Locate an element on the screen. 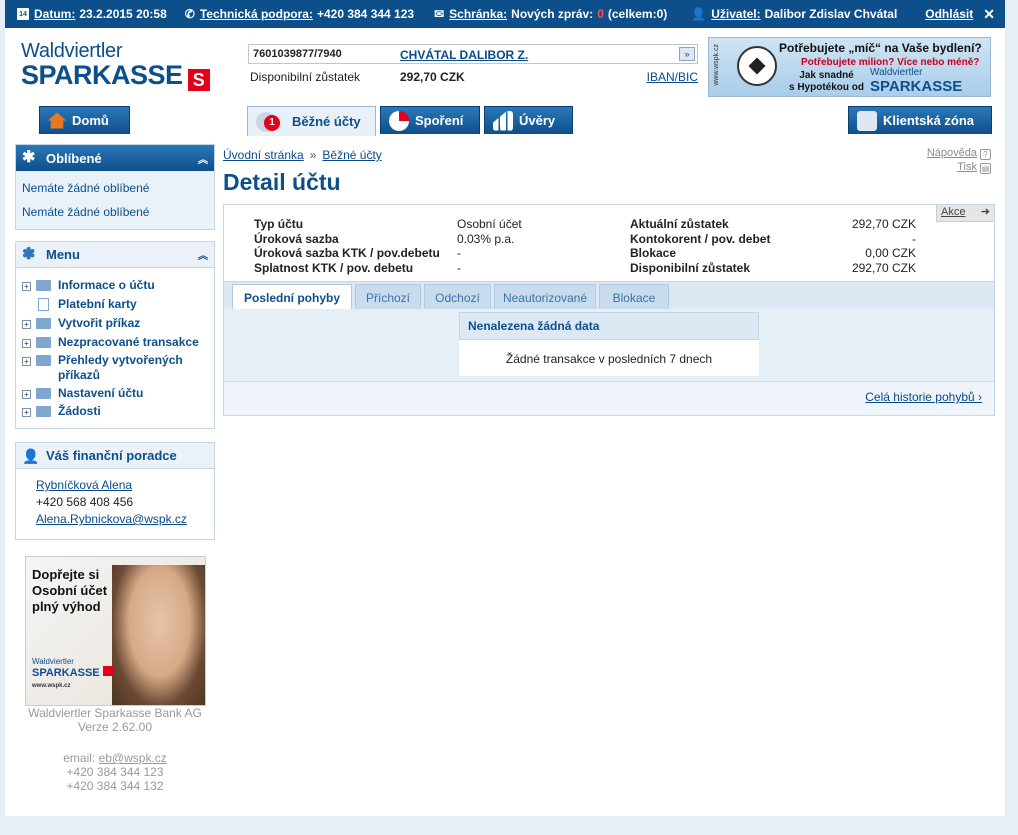  date-value: 23.2.2015 20:58 is located at coordinates (123, 14).